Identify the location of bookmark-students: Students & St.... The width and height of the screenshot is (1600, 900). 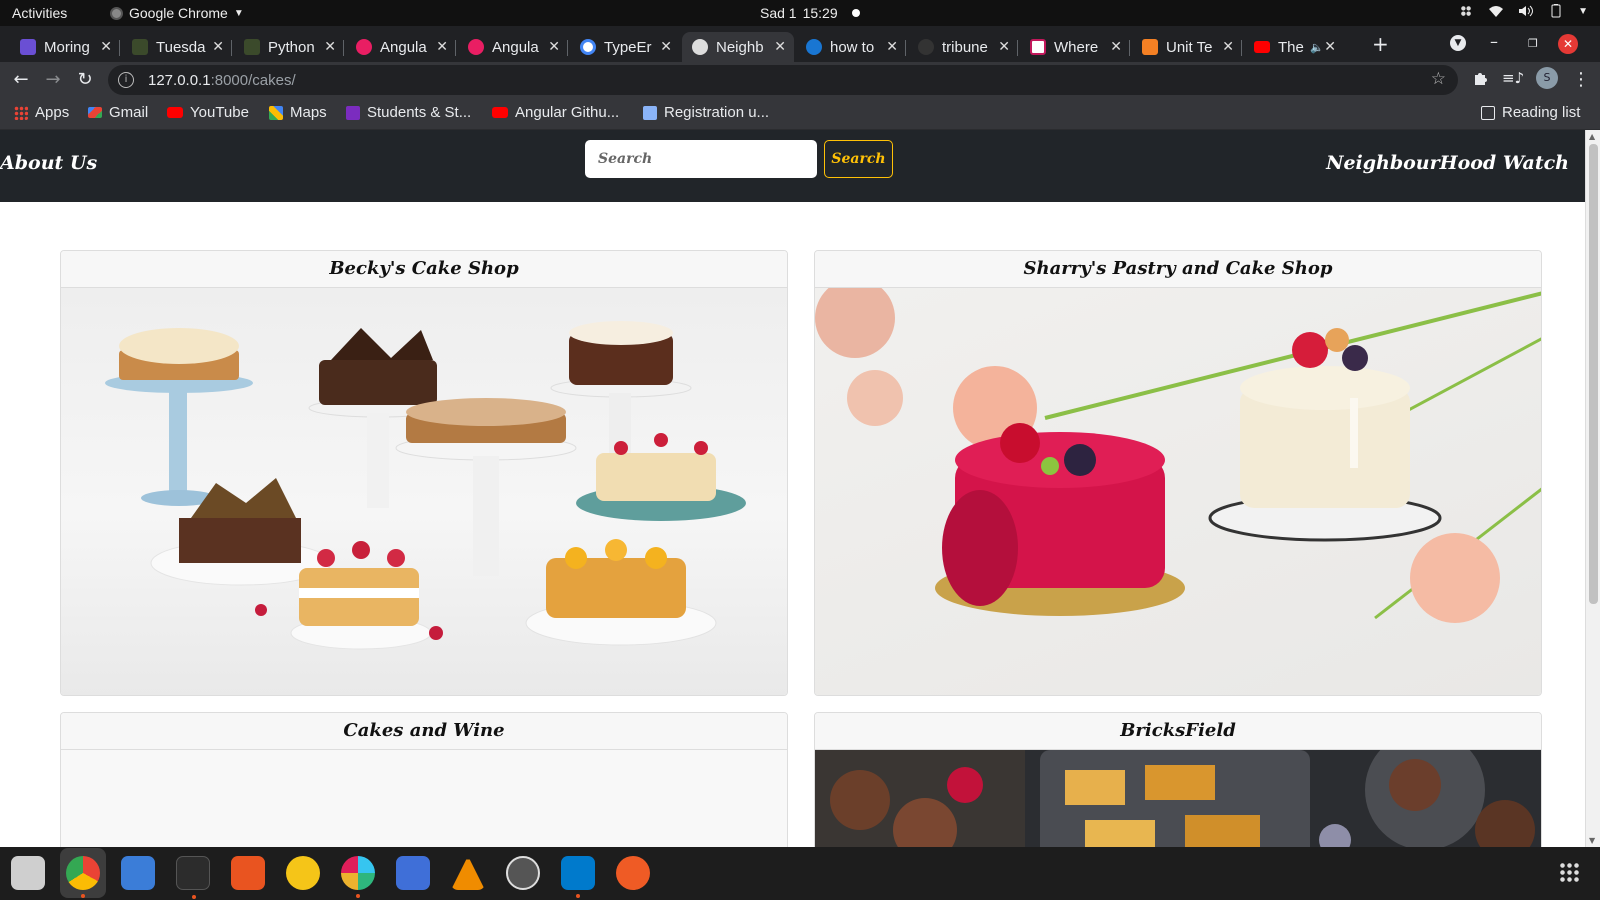
(408, 112).